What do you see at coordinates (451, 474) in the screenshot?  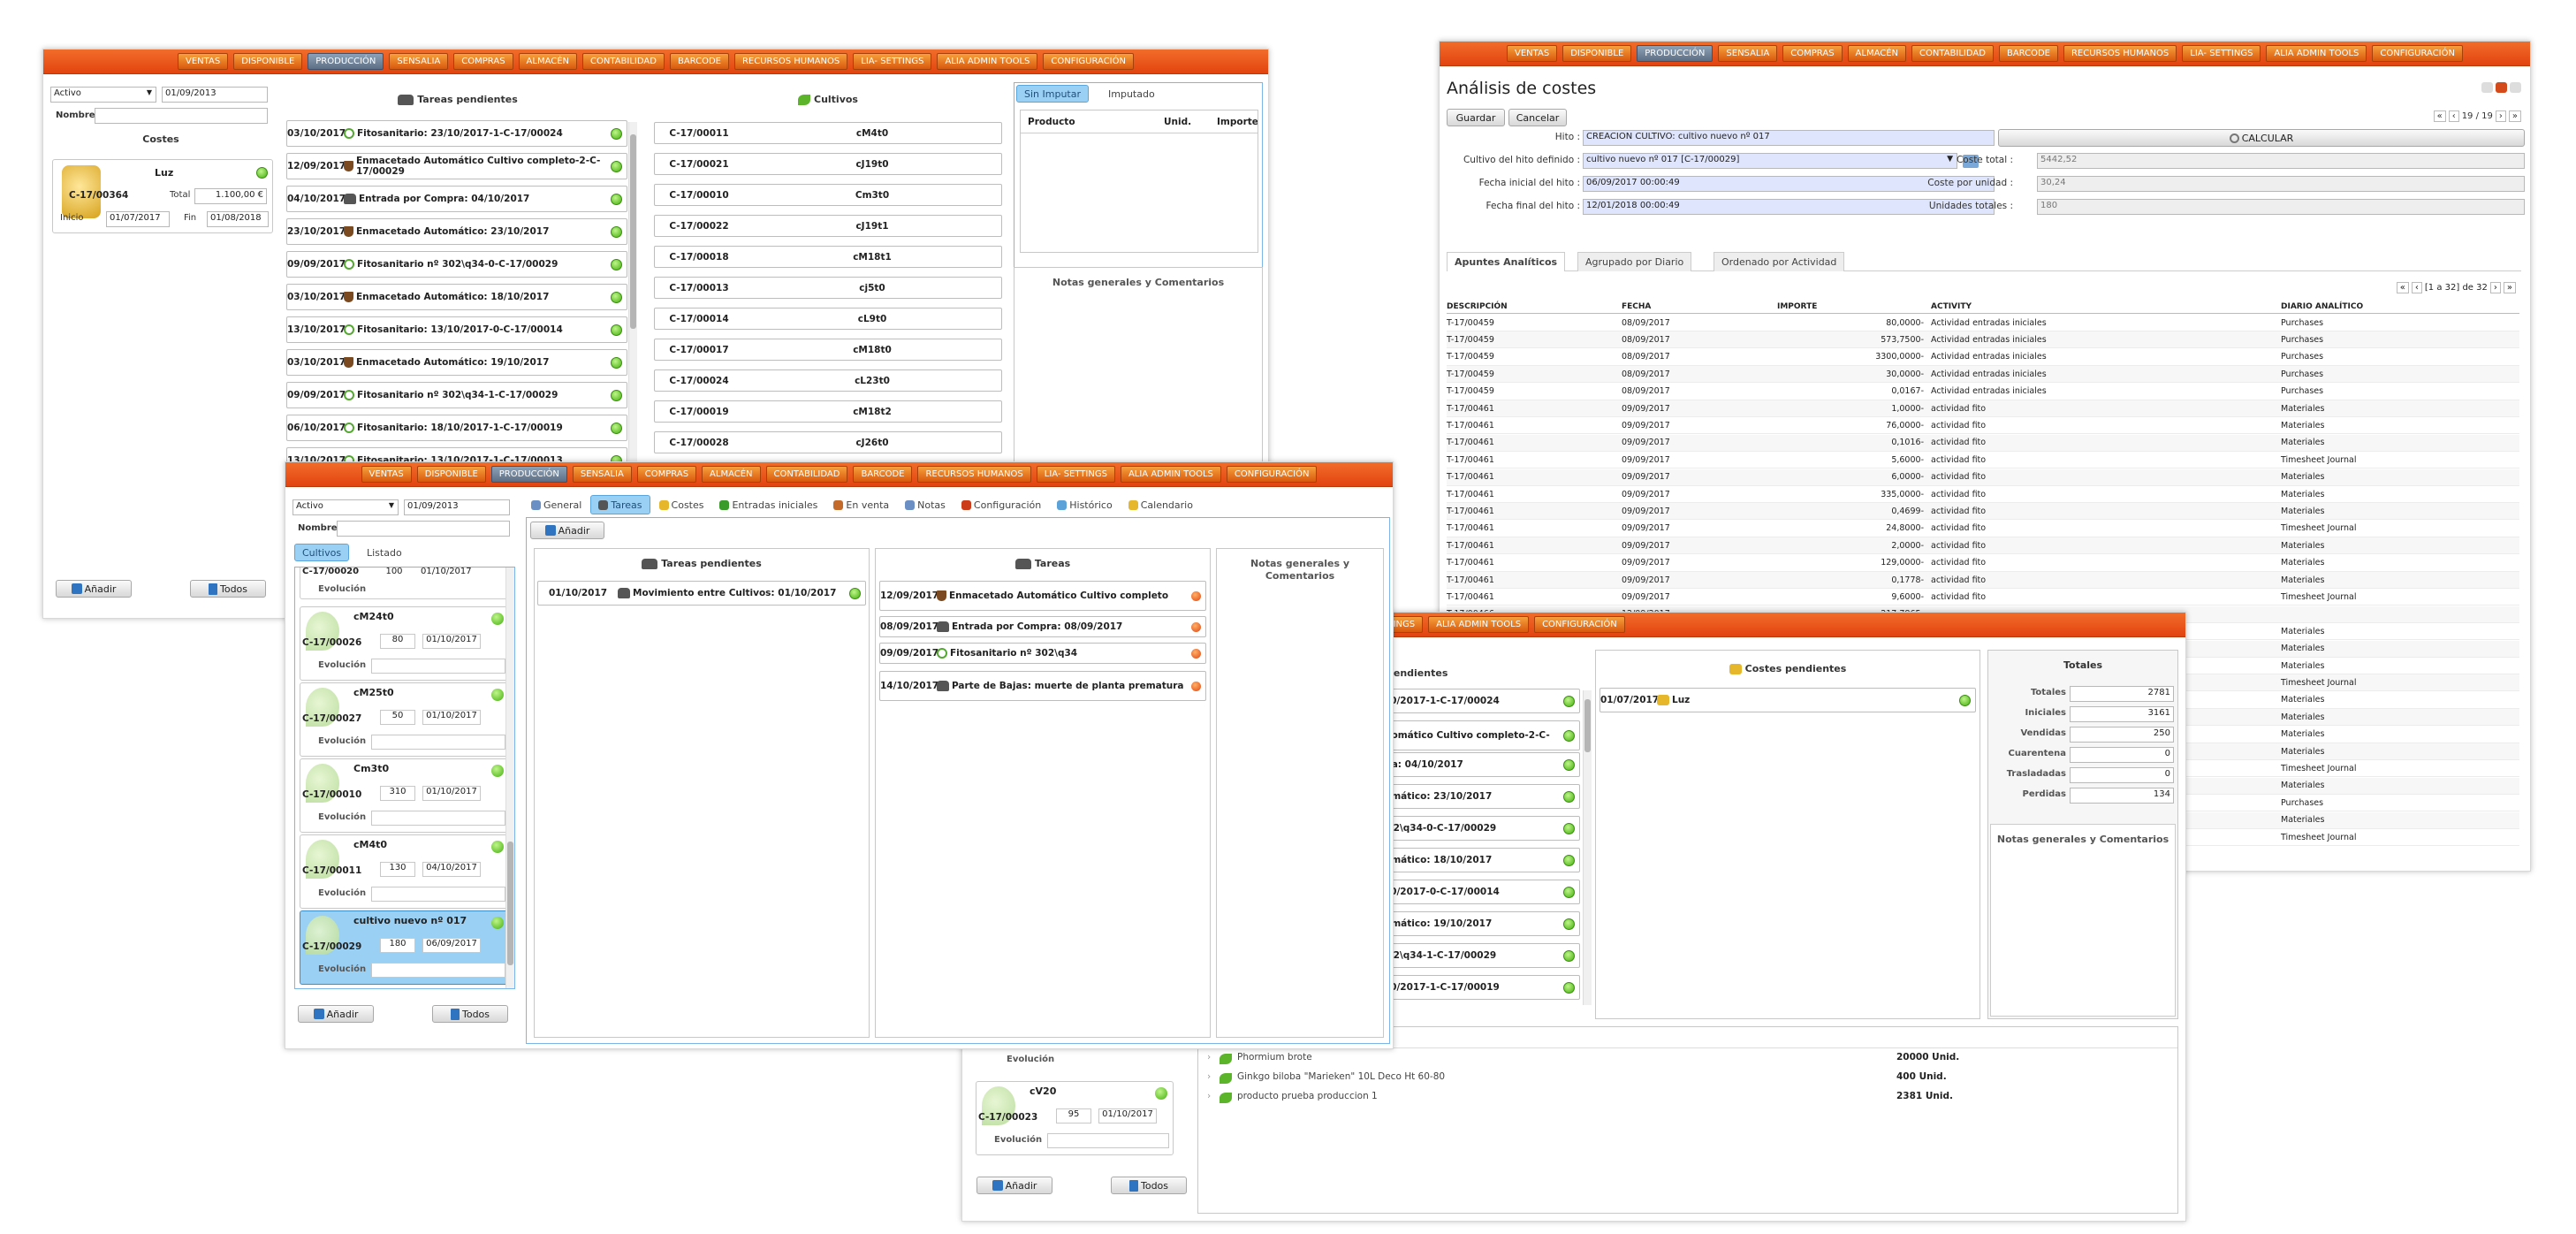 I see `nav-disponible: DISPONIBLE` at bounding box center [451, 474].